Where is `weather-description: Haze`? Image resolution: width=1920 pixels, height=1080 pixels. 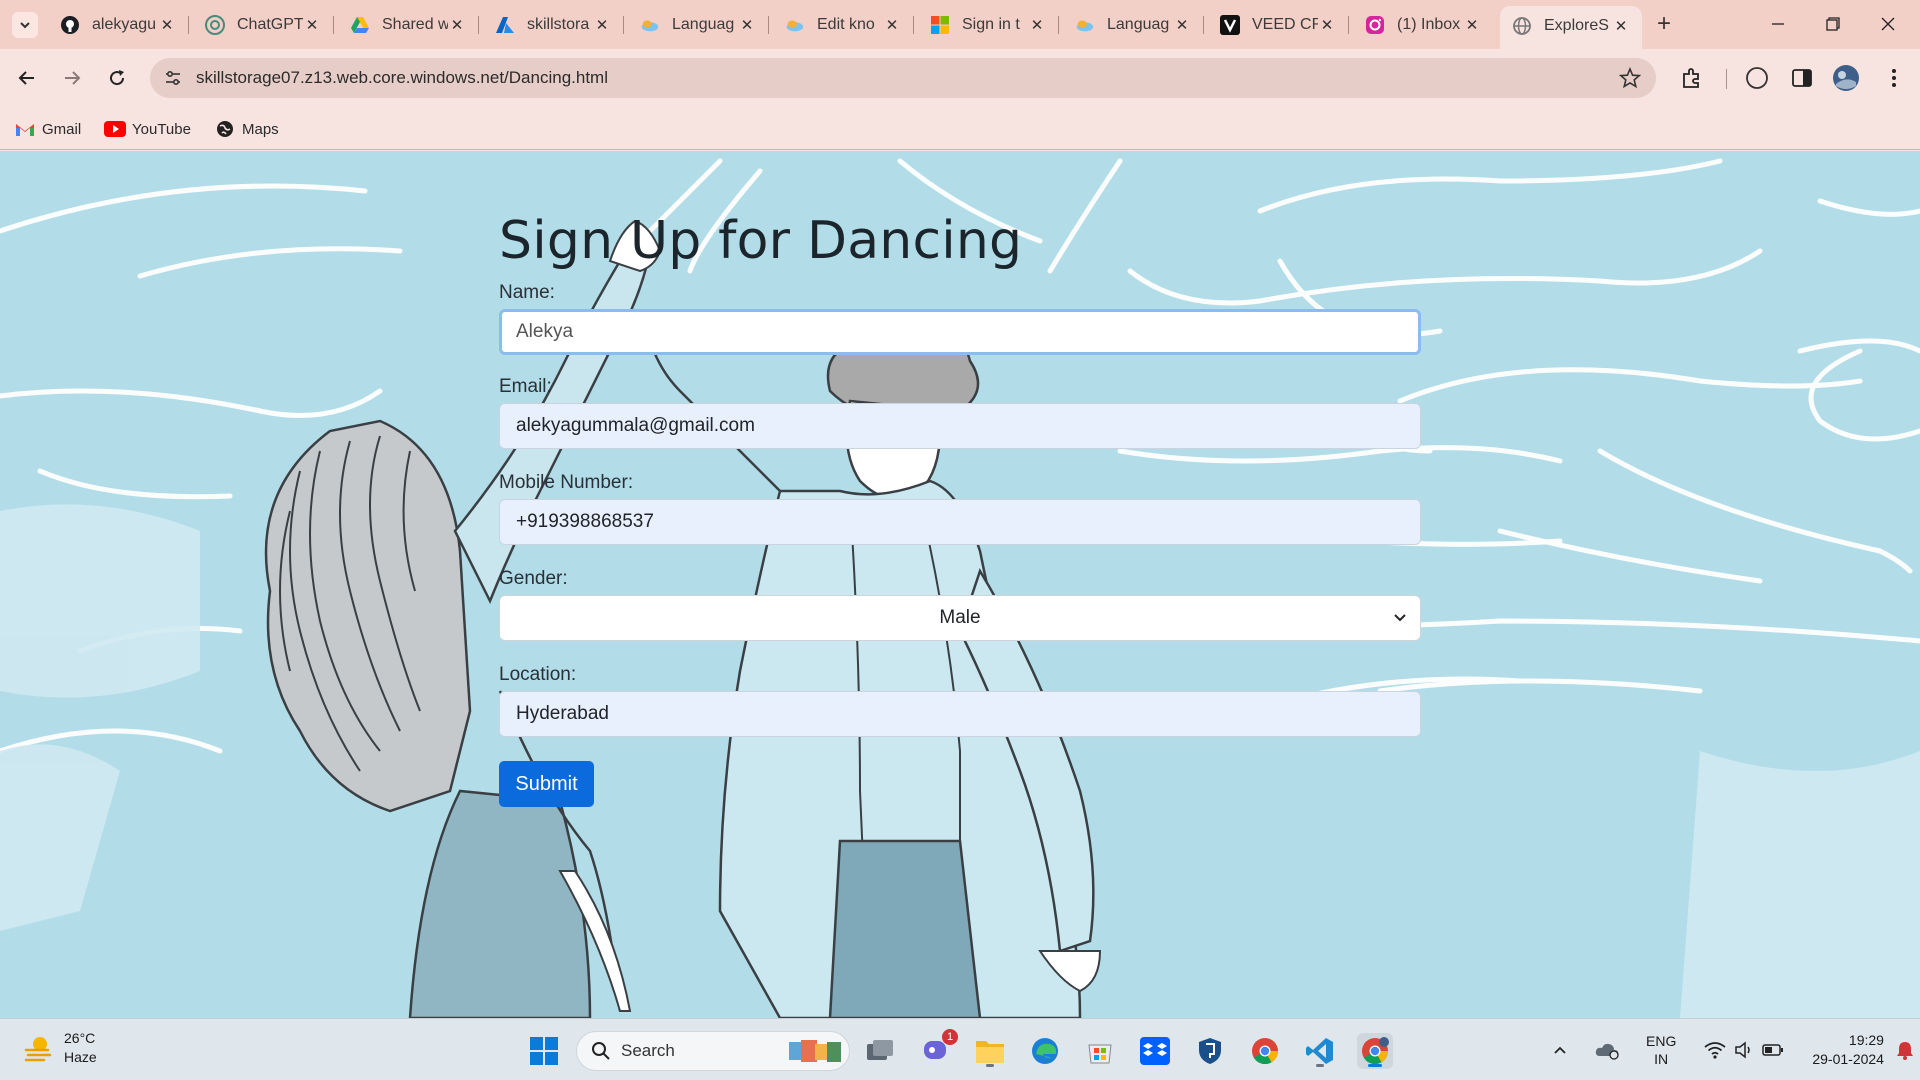
weather-description: Haze is located at coordinates (80, 1057).